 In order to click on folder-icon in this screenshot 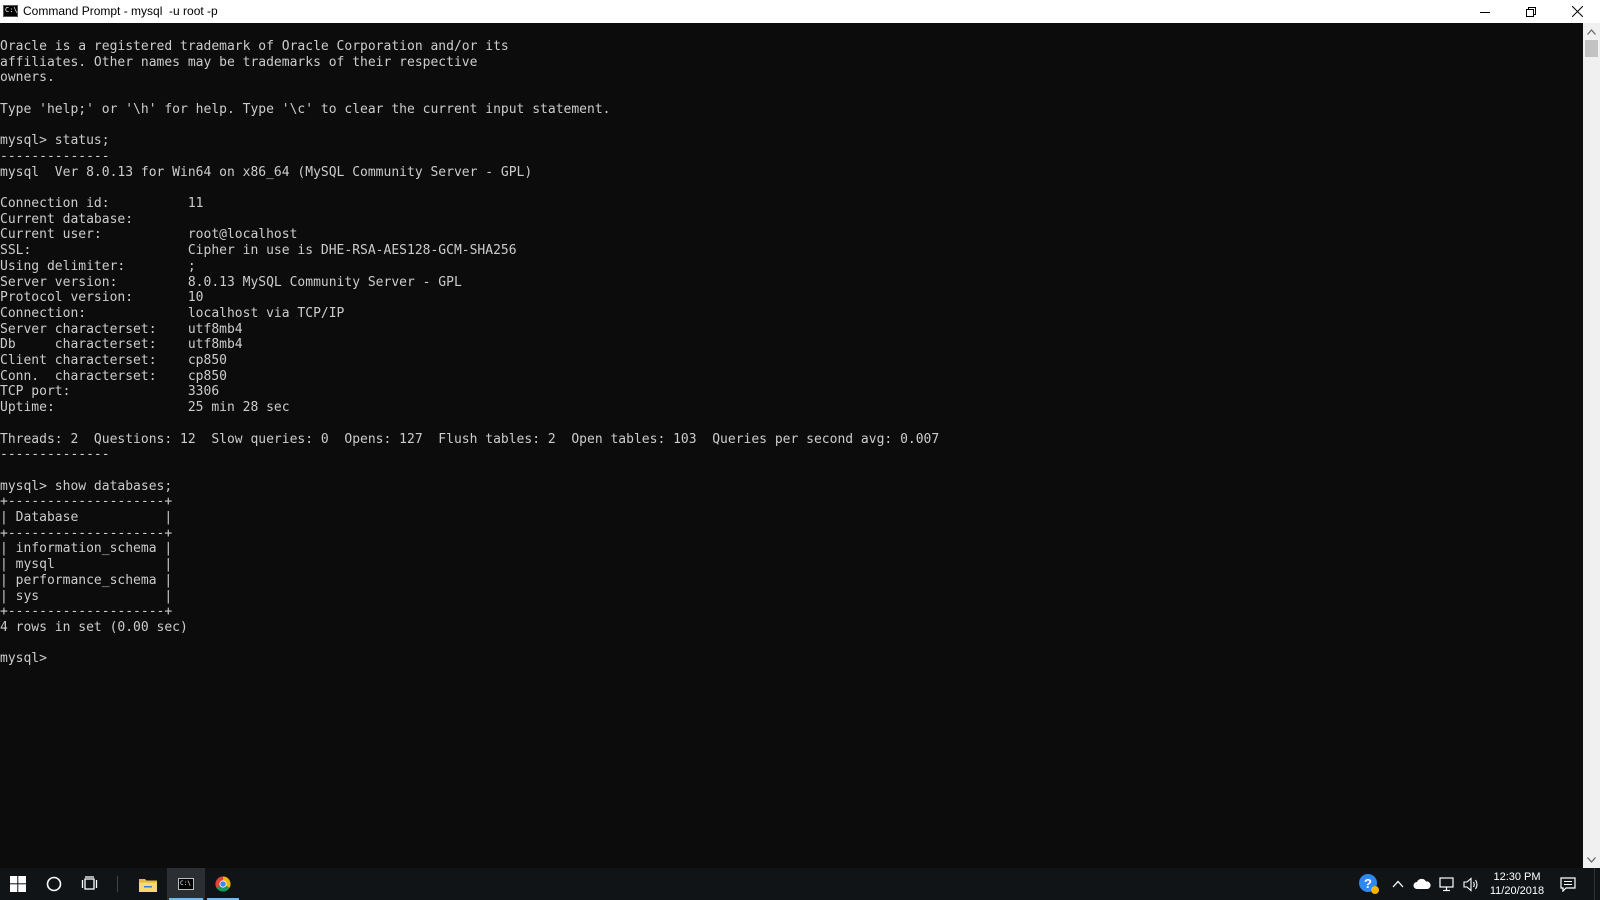, I will do `click(148, 885)`.